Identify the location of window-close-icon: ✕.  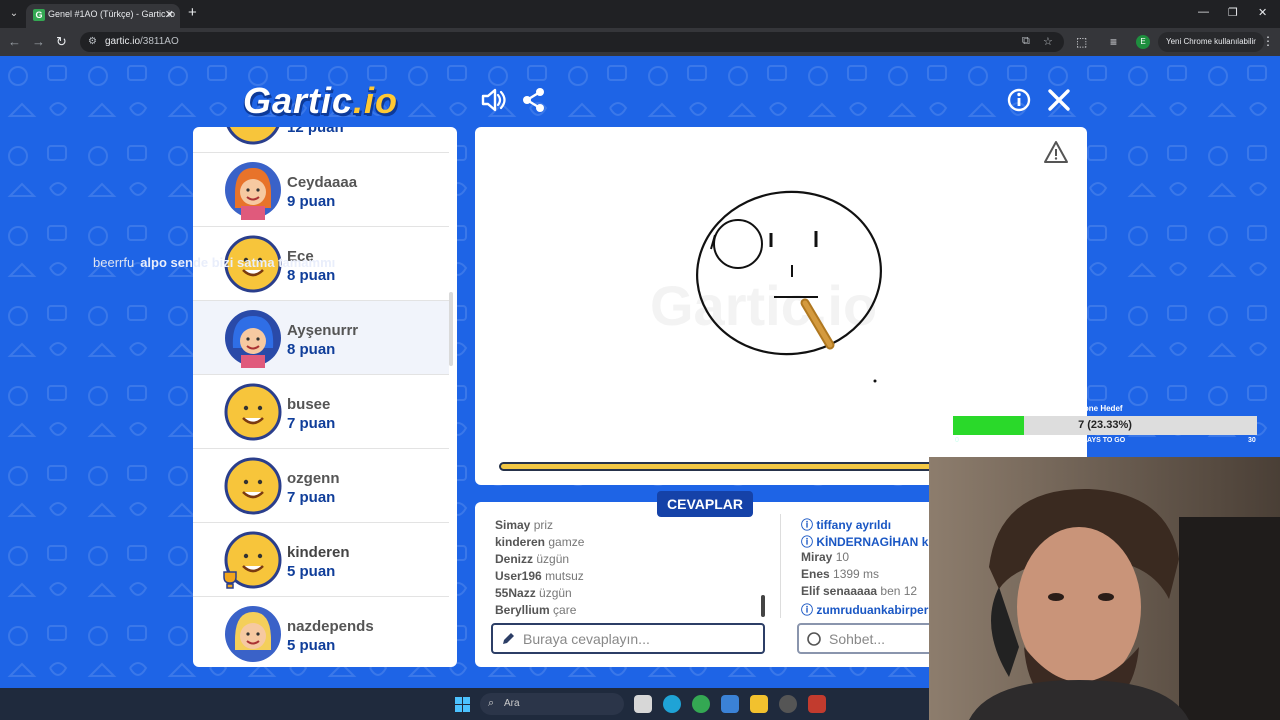
(1262, 12).